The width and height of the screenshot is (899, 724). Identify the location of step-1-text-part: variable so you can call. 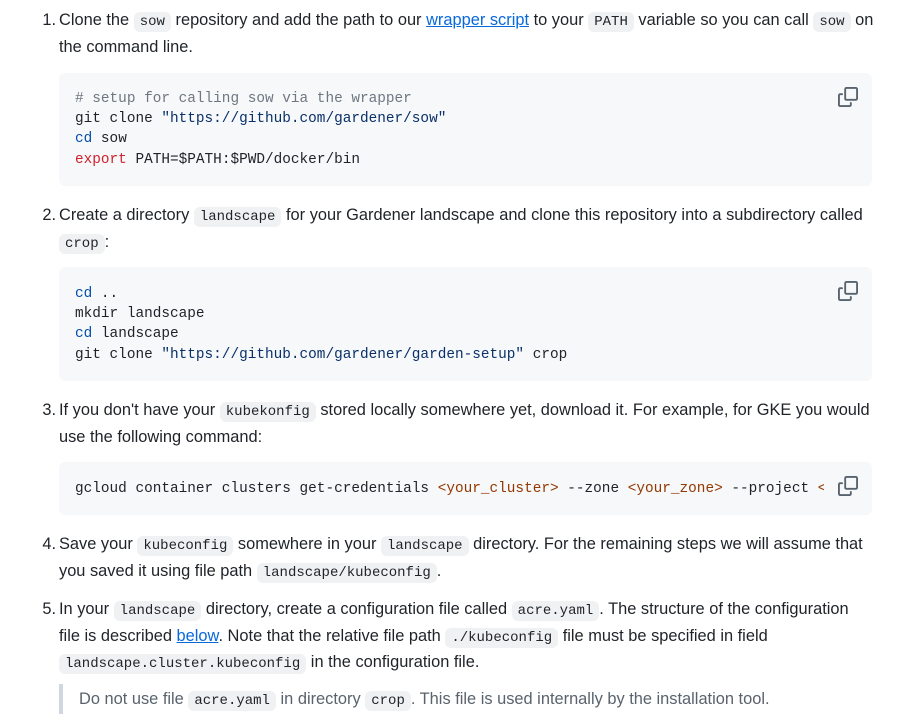
(723, 20).